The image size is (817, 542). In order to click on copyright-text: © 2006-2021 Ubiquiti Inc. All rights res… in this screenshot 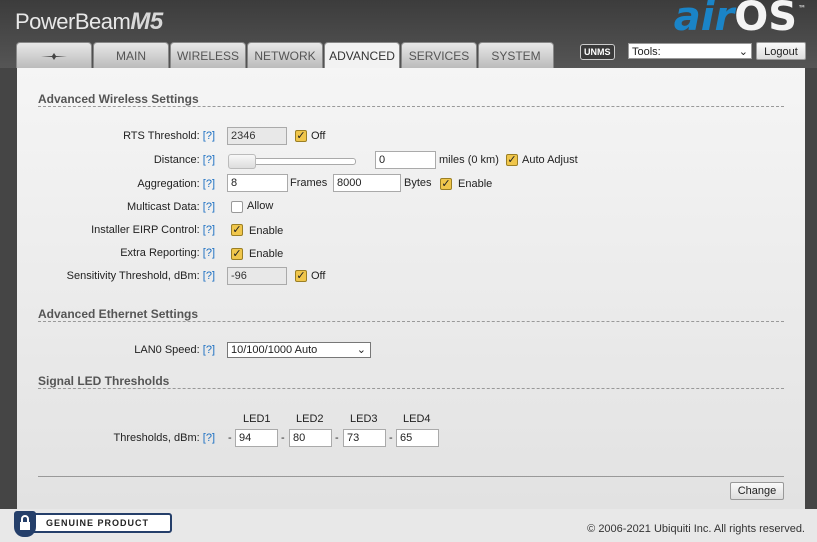, I will do `click(696, 529)`.